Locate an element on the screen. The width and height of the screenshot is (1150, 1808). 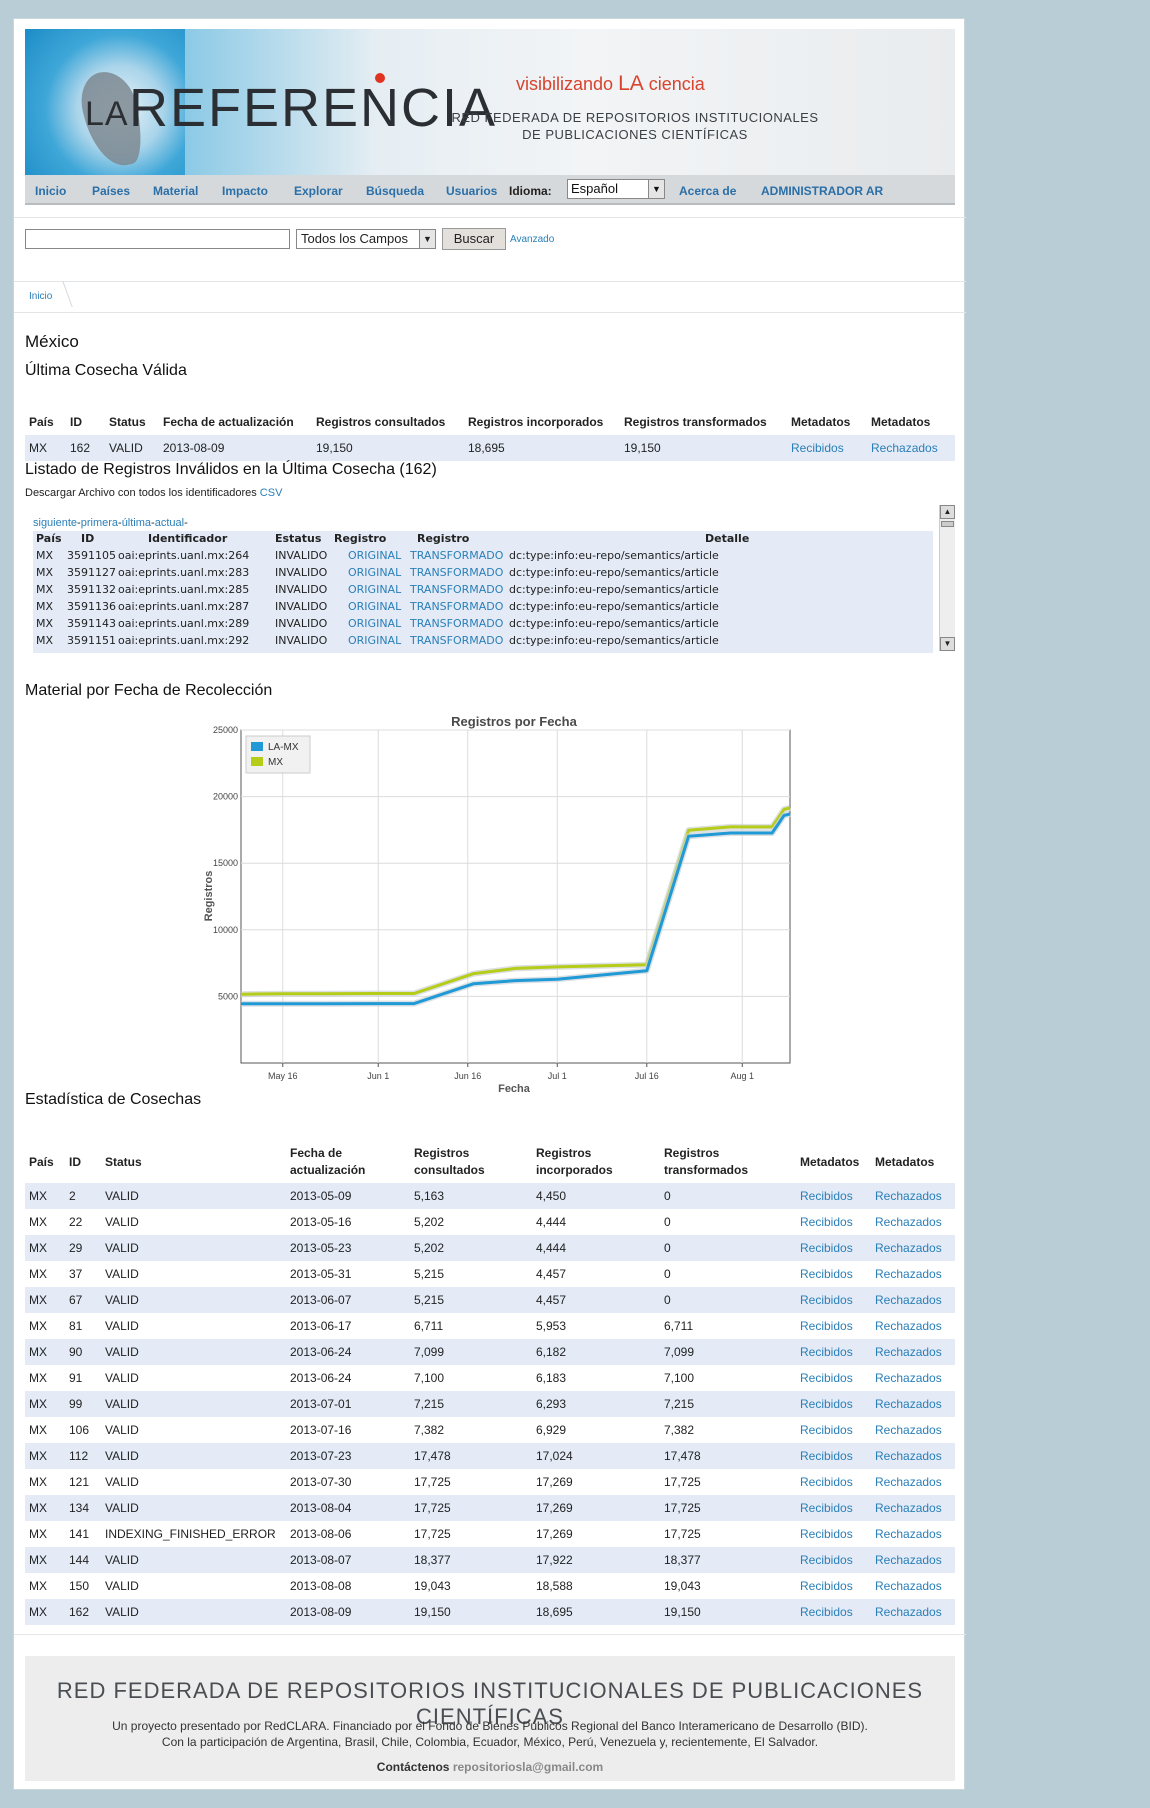
scroll-up-icon: ▲ is located at coordinates (947, 512).